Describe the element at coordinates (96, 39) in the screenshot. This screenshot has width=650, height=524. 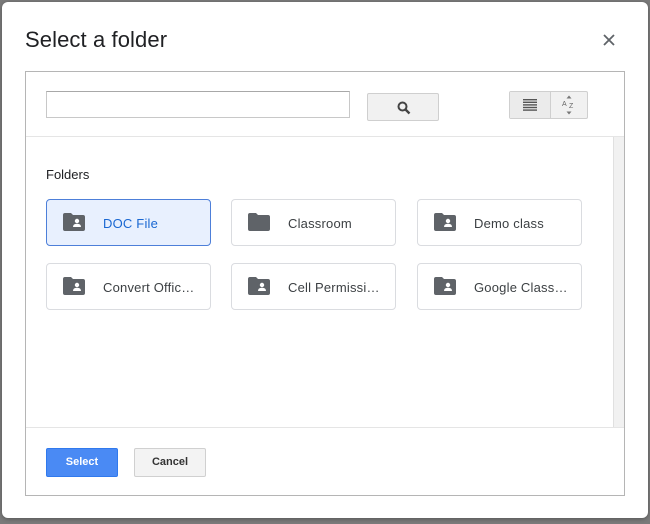
I see `dialog-title: Select a folder` at that location.